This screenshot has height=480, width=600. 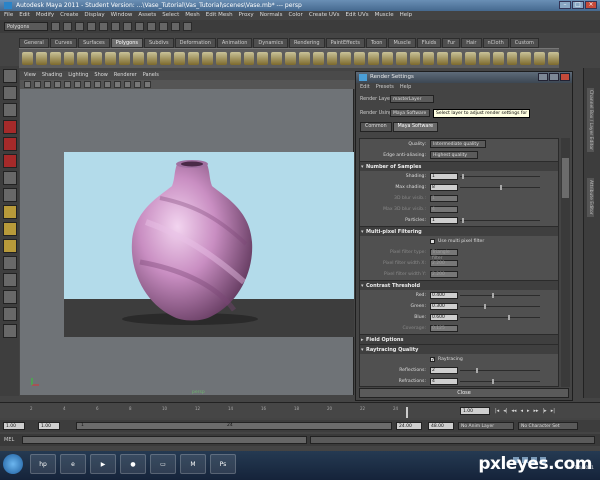 What do you see at coordinates (234, 43) in the screenshot?
I see `shelf-tab-animation: Animation` at bounding box center [234, 43].